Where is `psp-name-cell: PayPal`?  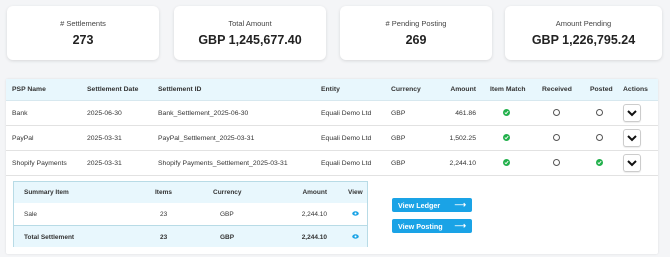 psp-name-cell: PayPal is located at coordinates (23, 138).